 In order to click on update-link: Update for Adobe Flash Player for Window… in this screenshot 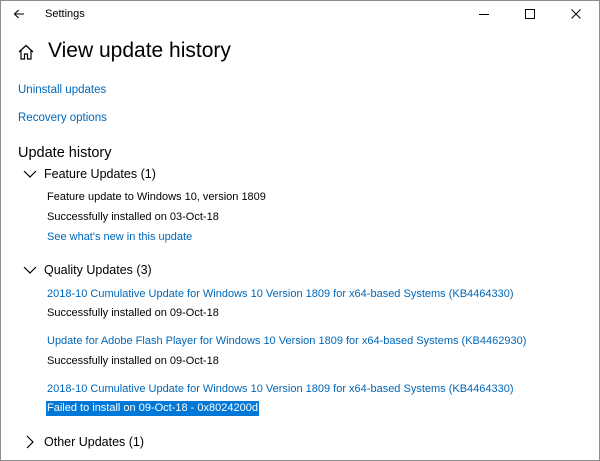, I will do `click(286, 341)`.